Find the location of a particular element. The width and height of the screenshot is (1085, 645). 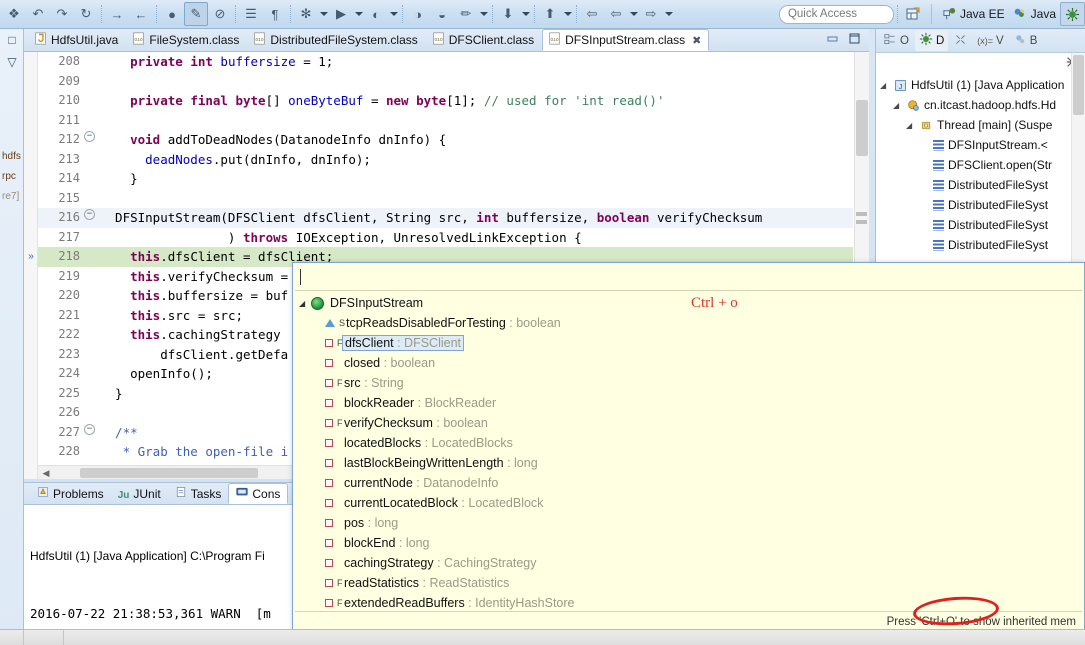

debug-vscroll-thumb is located at coordinates (1078, 85).